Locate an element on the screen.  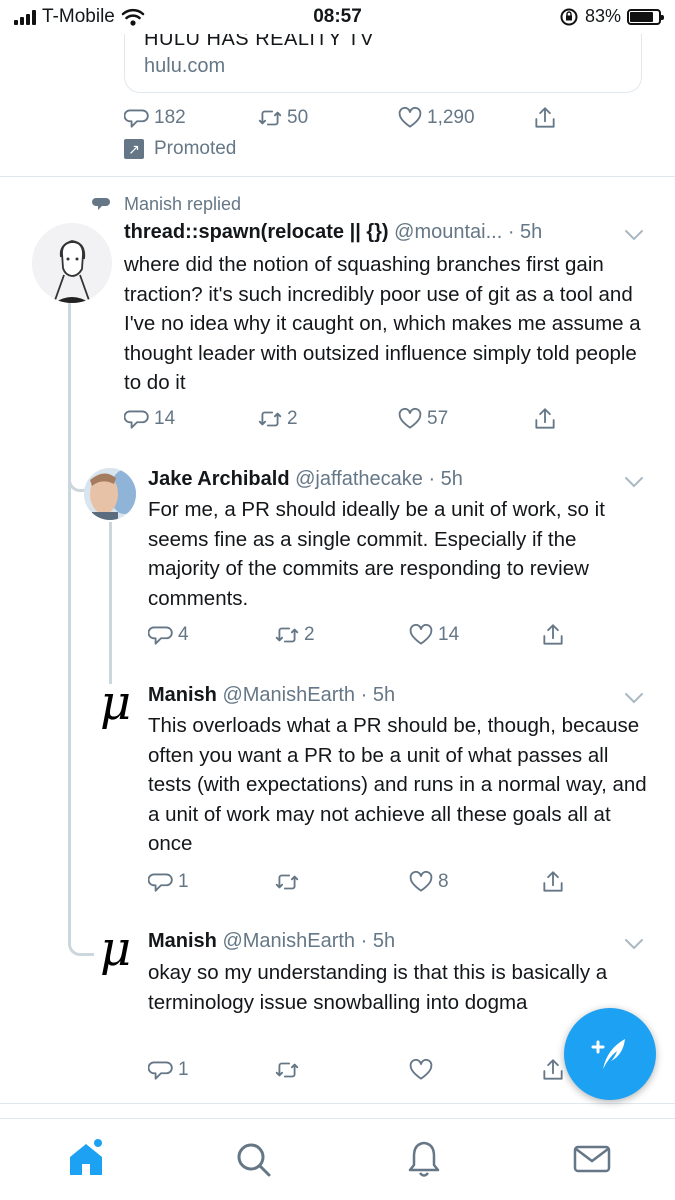
rotation-lock-icon is located at coordinates (569, 16).